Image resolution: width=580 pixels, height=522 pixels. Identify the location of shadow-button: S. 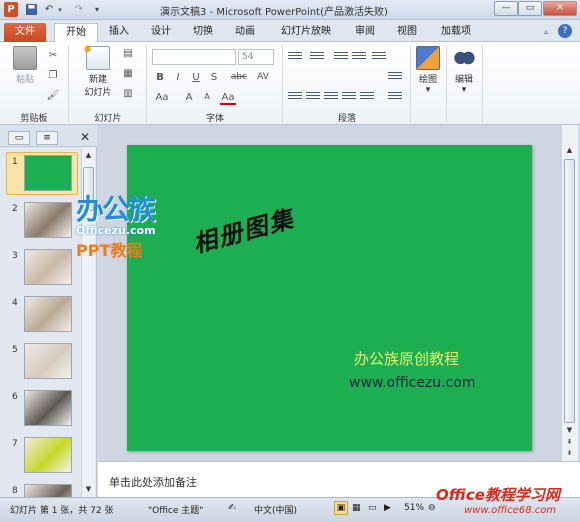
(214, 77).